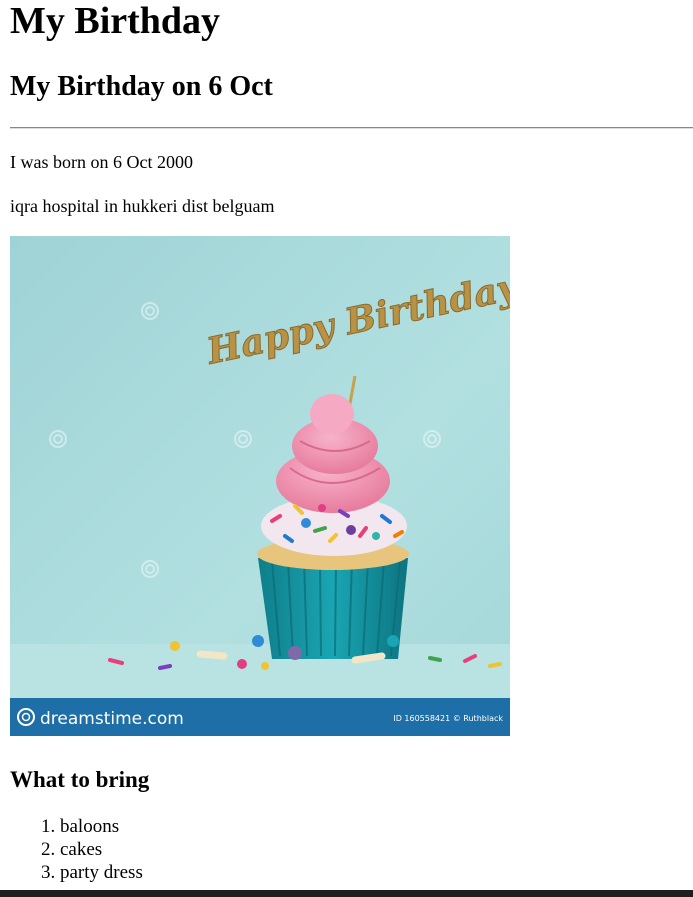 The height and width of the screenshot is (897, 693). I want to click on bring-list-title: What to bring, so click(80, 779).